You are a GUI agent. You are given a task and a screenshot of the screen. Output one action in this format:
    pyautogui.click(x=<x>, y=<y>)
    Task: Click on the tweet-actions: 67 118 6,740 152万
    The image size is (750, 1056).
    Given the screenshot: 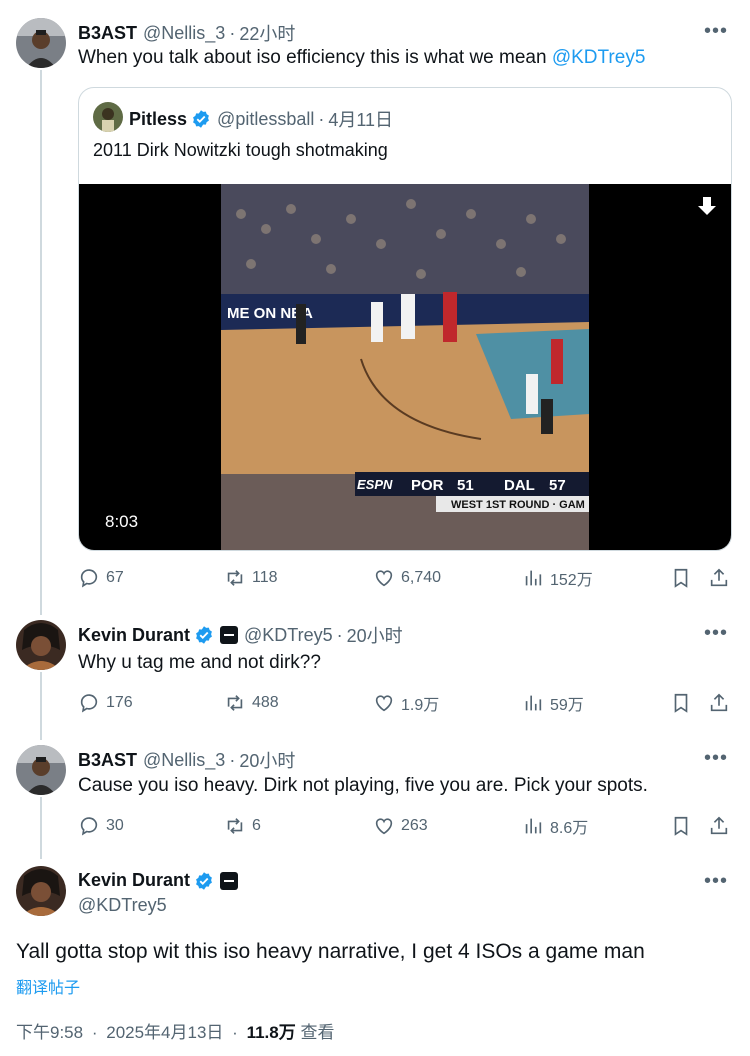 What is the action you would take?
    pyautogui.click(x=404, y=578)
    